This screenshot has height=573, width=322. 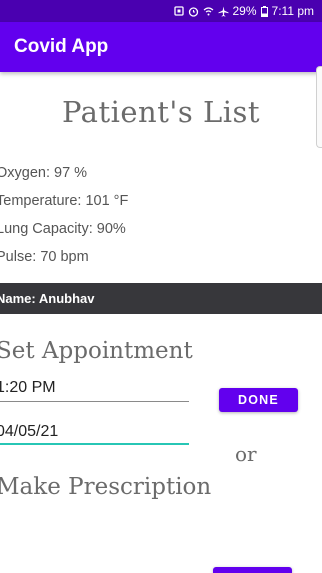 I want to click on date-input-underline, so click(x=94, y=444).